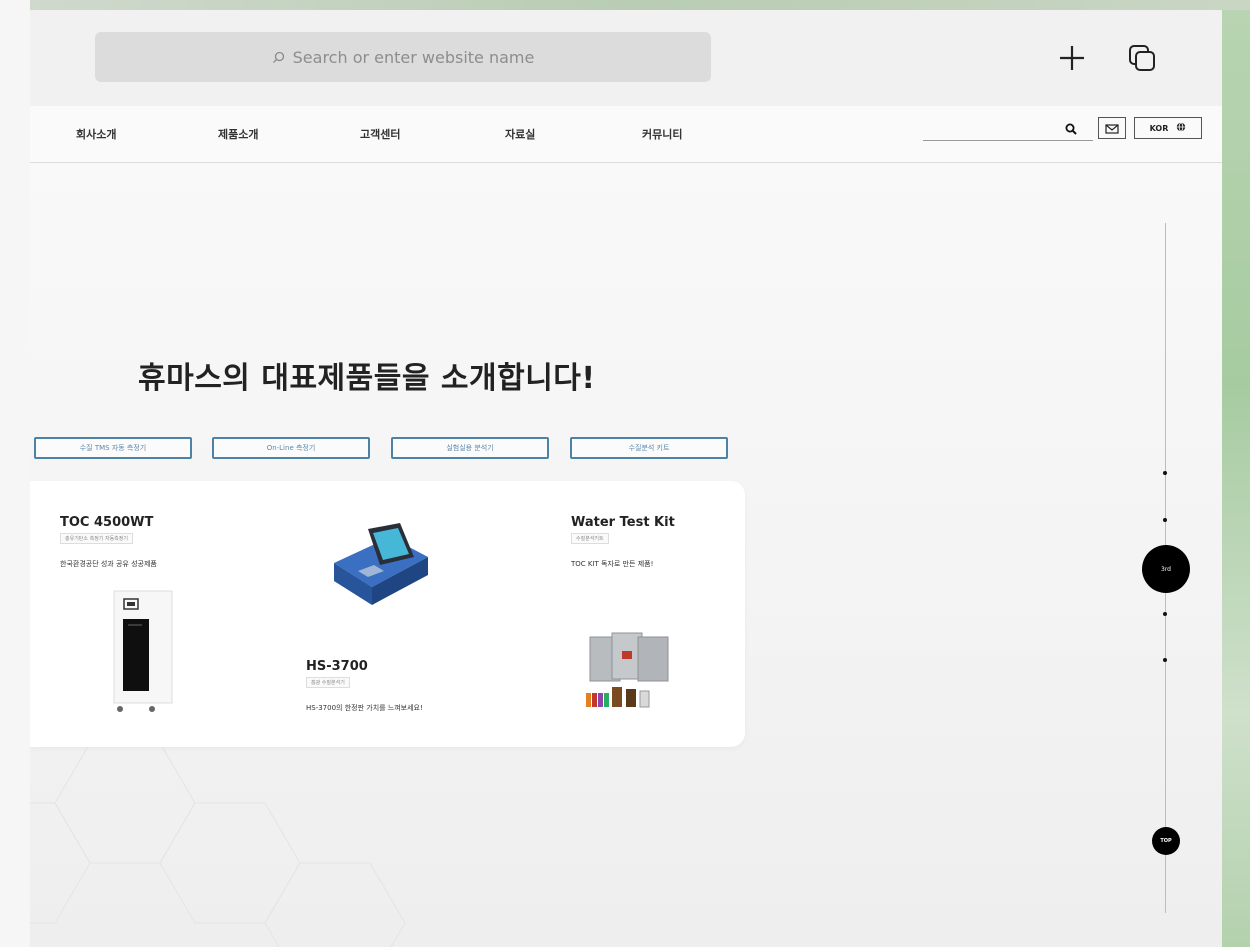  What do you see at coordinates (470, 448) in the screenshot?
I see `category-tab-lab: 실험실용 분석기` at bounding box center [470, 448].